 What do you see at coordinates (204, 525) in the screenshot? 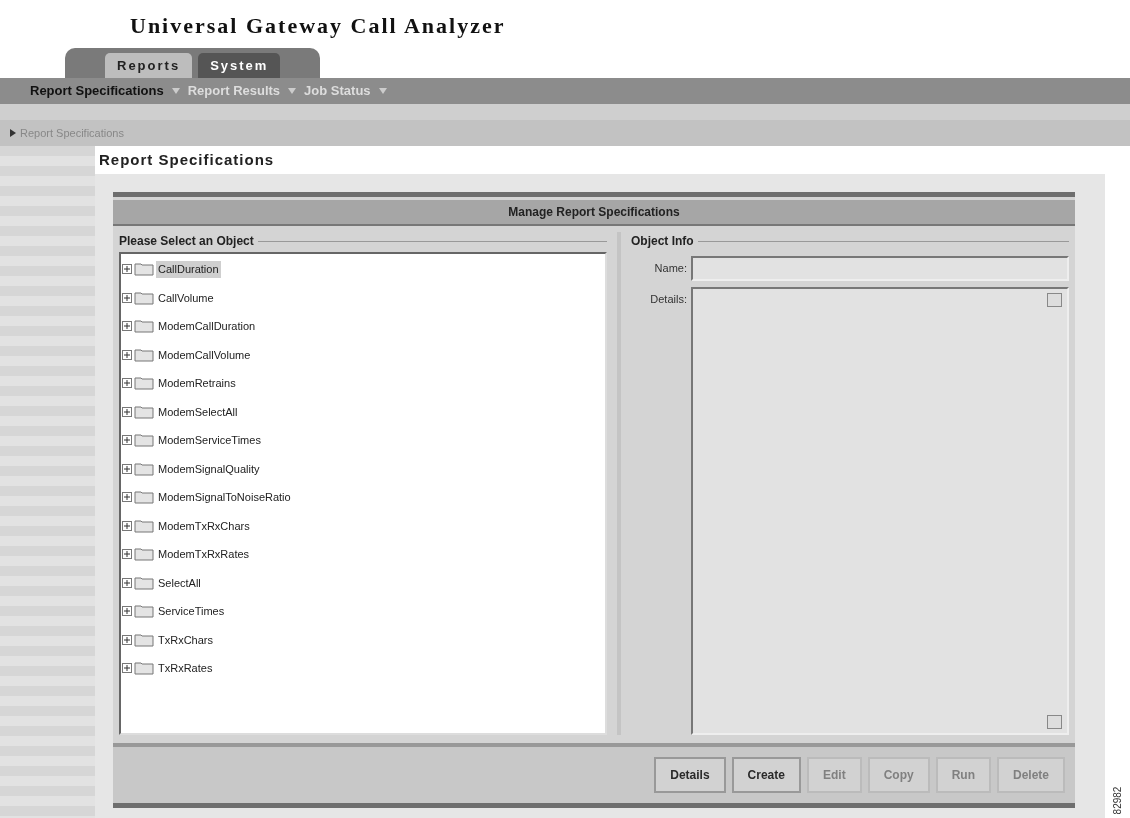
I see `tree-item: ModemTxRxChars` at bounding box center [204, 525].